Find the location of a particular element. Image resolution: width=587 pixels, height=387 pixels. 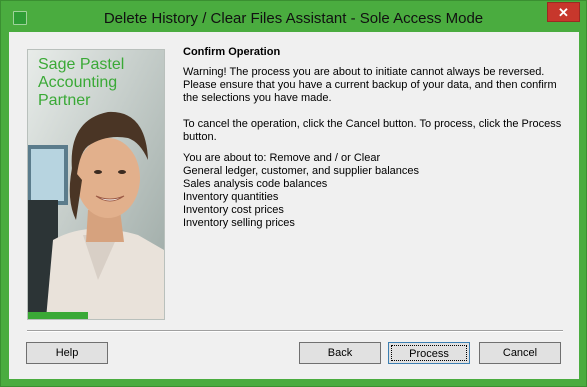

brand-line-1: Sage Pastel is located at coordinates (81, 64).